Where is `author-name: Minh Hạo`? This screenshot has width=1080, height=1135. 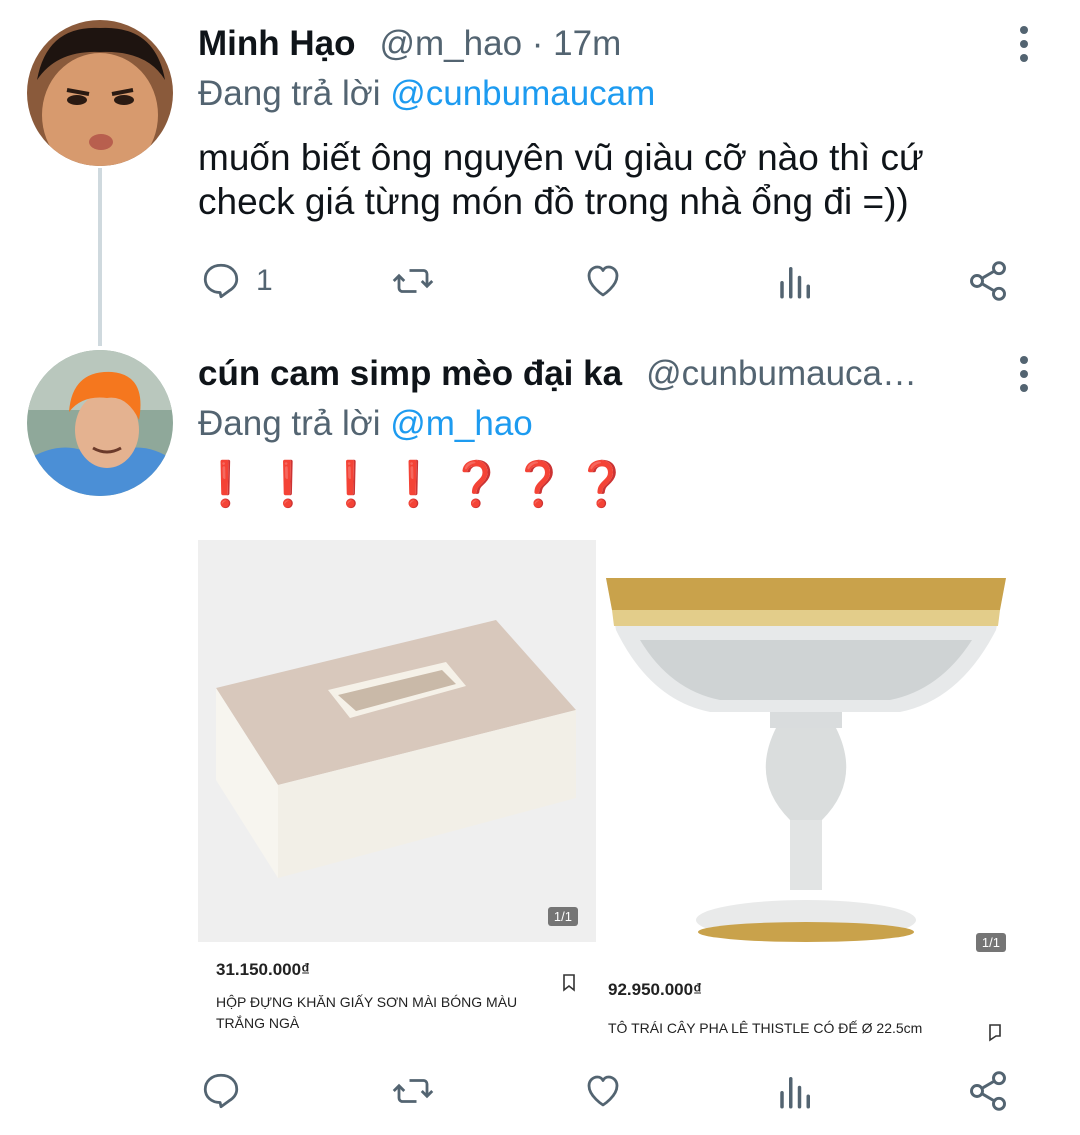
author-name: Minh Hạo is located at coordinates (276, 43).